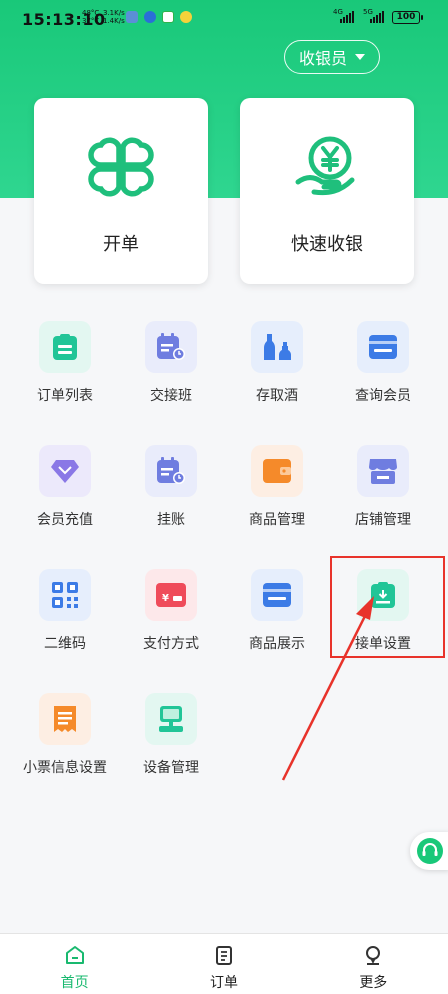 The height and width of the screenshot is (994, 448). What do you see at coordinates (383, 471) in the screenshot?
I see `store-icon` at bounding box center [383, 471].